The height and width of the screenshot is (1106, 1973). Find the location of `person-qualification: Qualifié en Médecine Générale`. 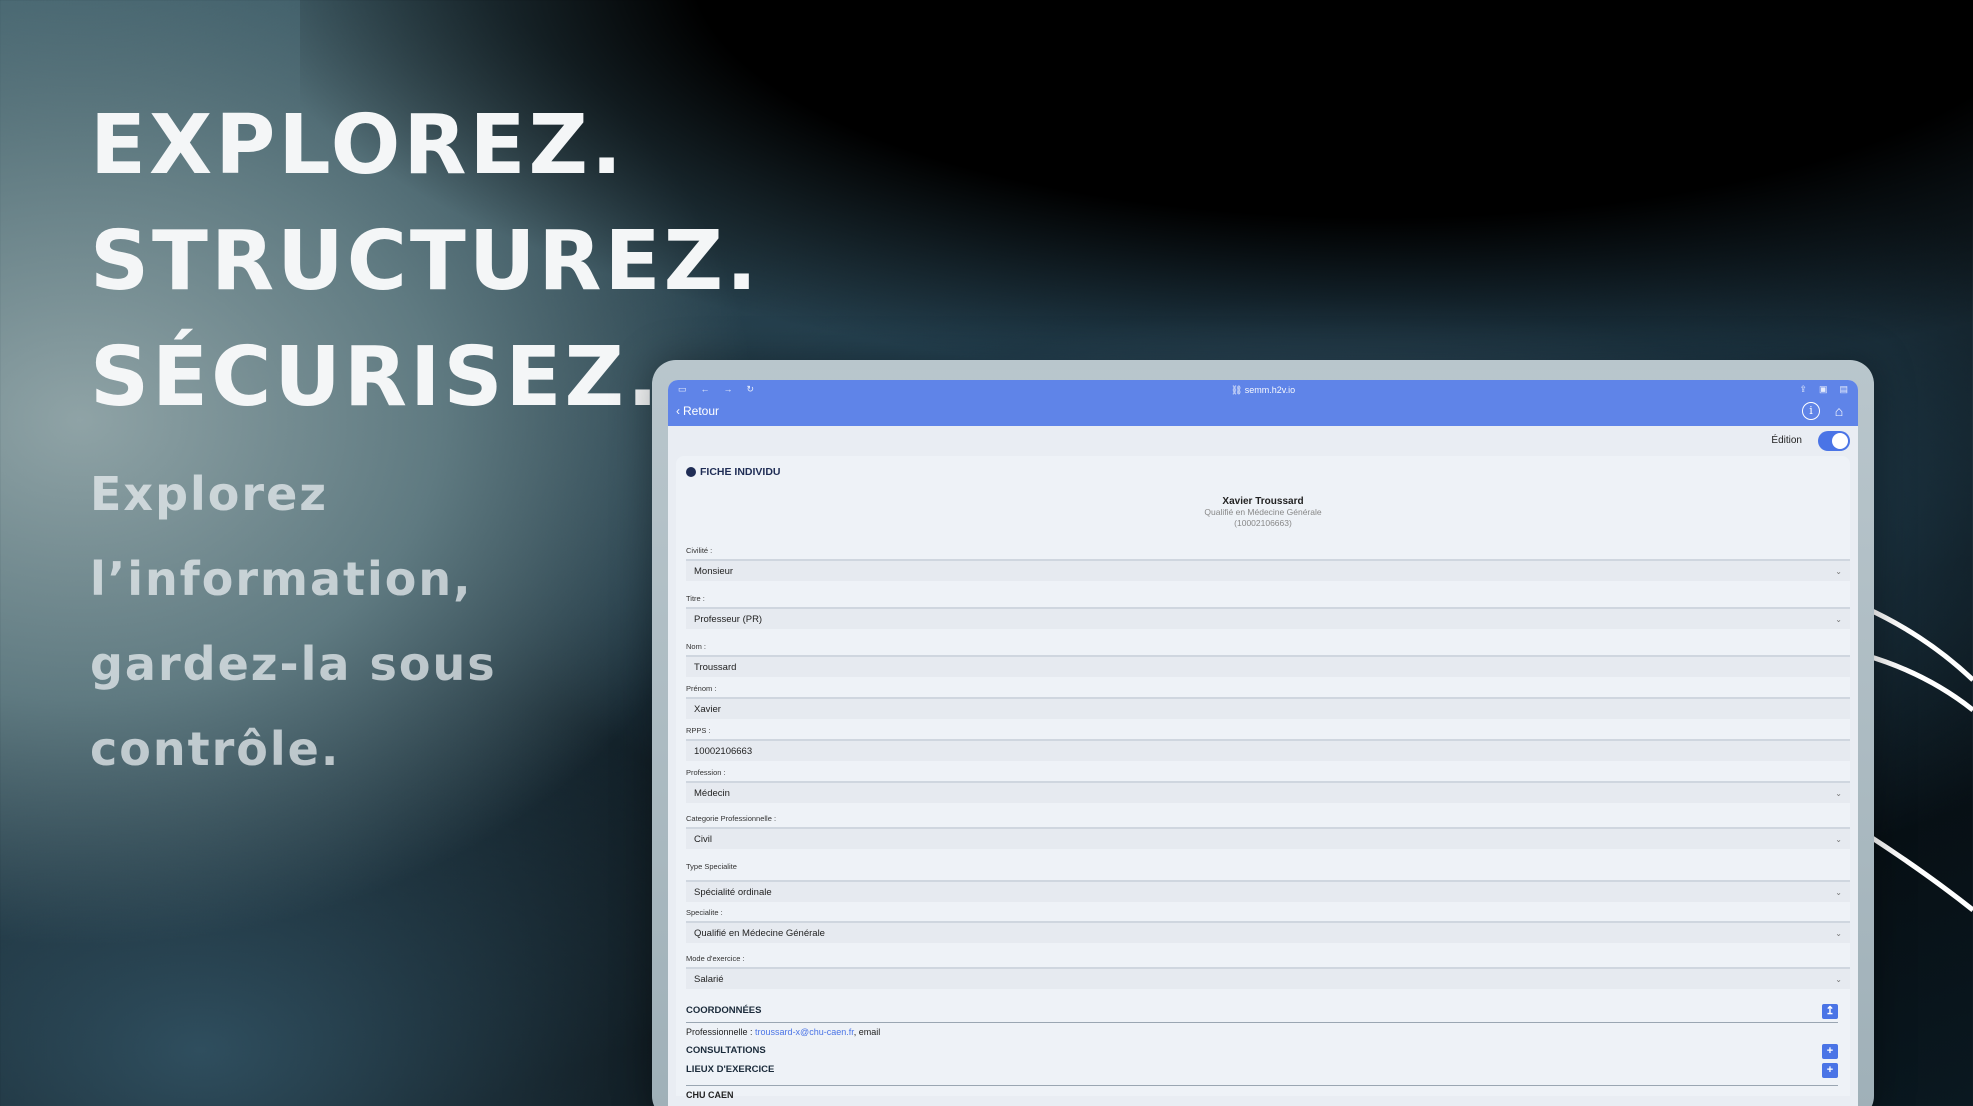

person-qualification: Qualifié en Médecine Générale is located at coordinates (1263, 512).